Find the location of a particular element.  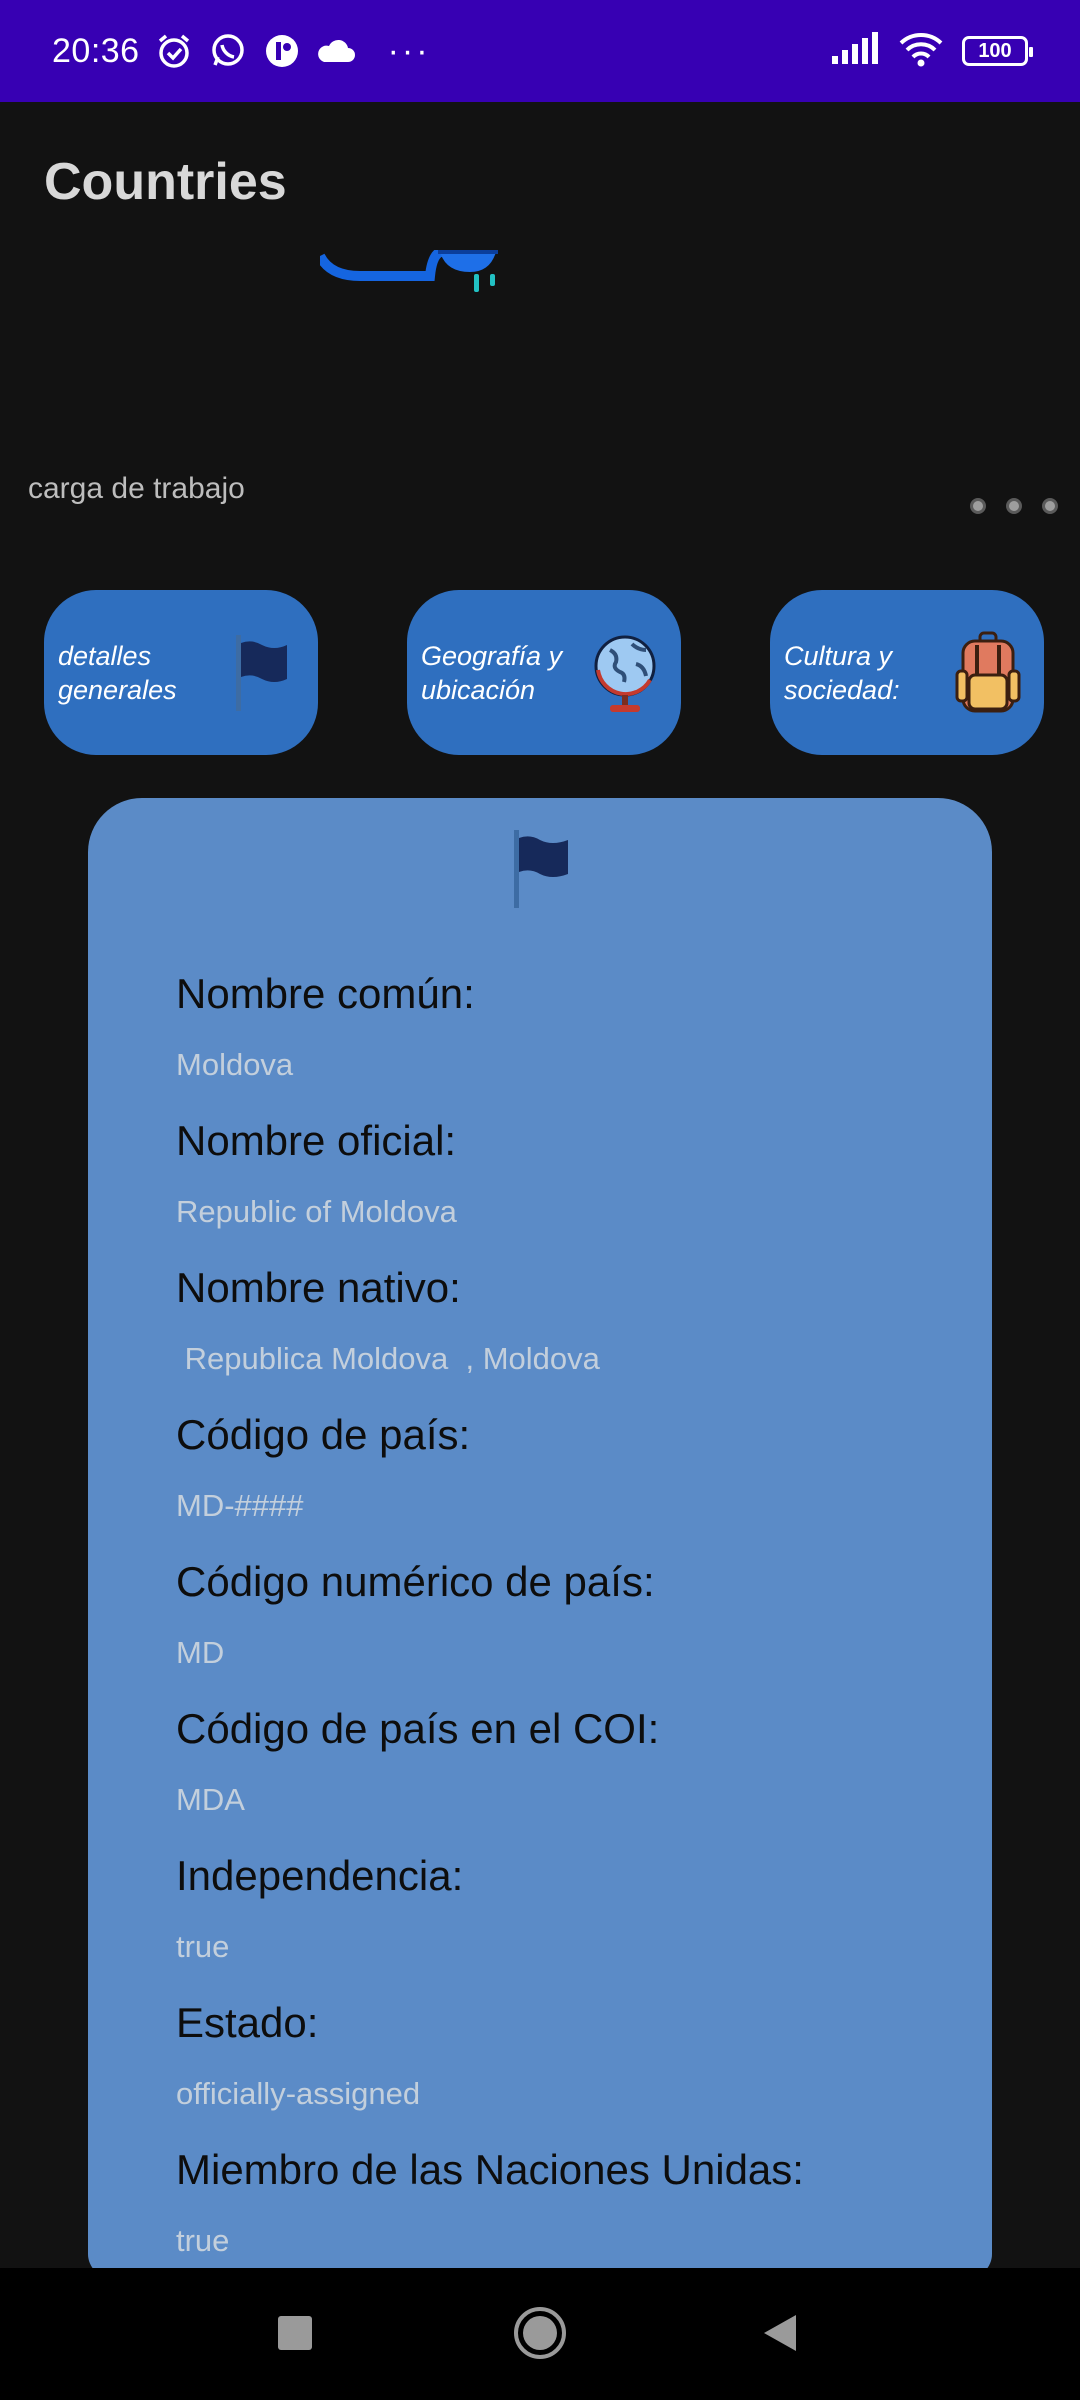

alarm-icon is located at coordinates (174, 51).